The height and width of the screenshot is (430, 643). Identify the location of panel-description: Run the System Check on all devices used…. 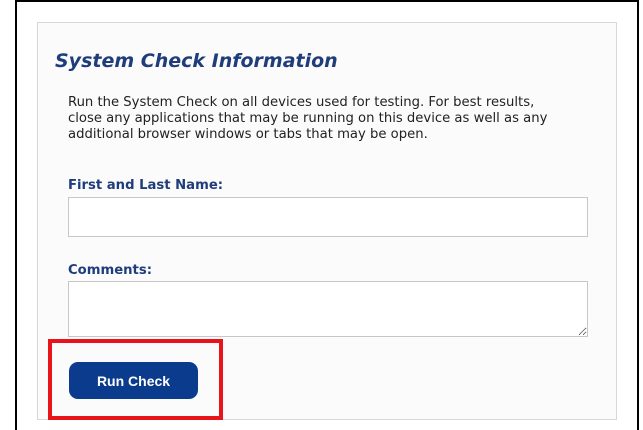
(308, 118).